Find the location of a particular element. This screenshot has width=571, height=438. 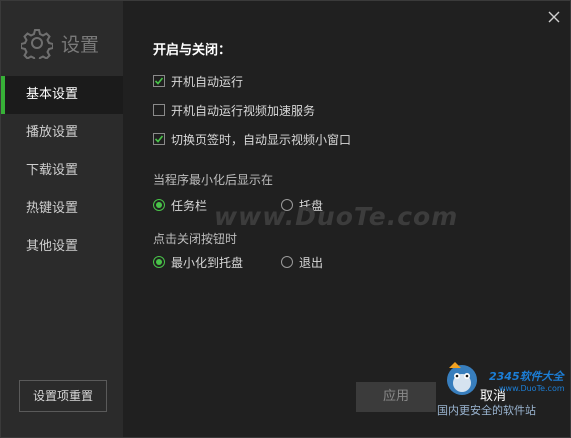

option-autostart: 开机自动运行 is located at coordinates (198, 81).